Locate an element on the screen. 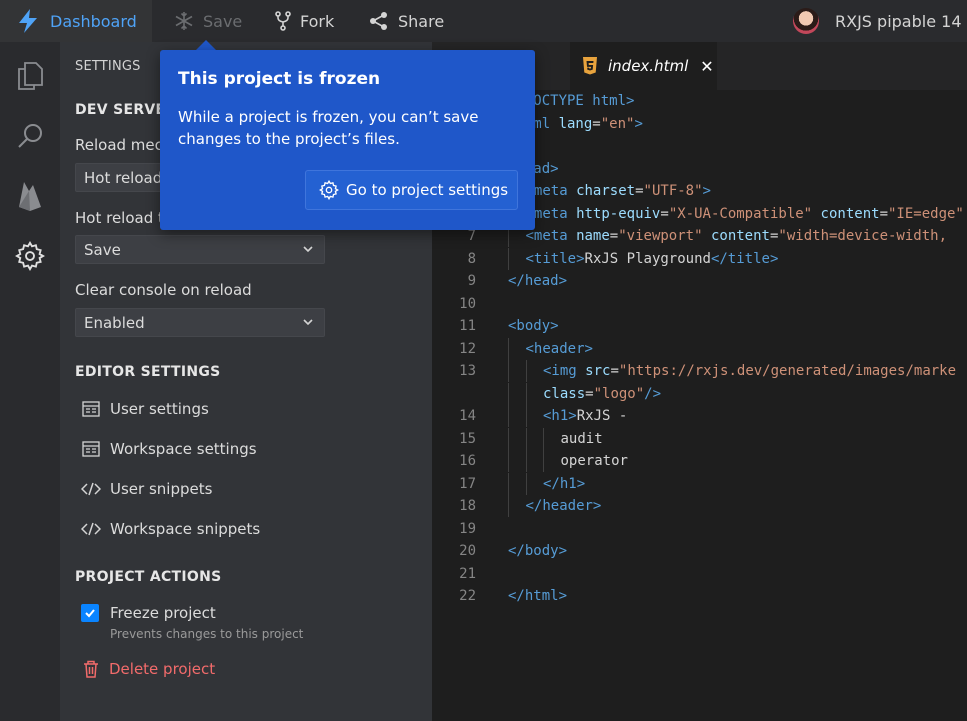 The height and width of the screenshot is (721, 967). code-token: RxJS Playground is located at coordinates (647, 258).